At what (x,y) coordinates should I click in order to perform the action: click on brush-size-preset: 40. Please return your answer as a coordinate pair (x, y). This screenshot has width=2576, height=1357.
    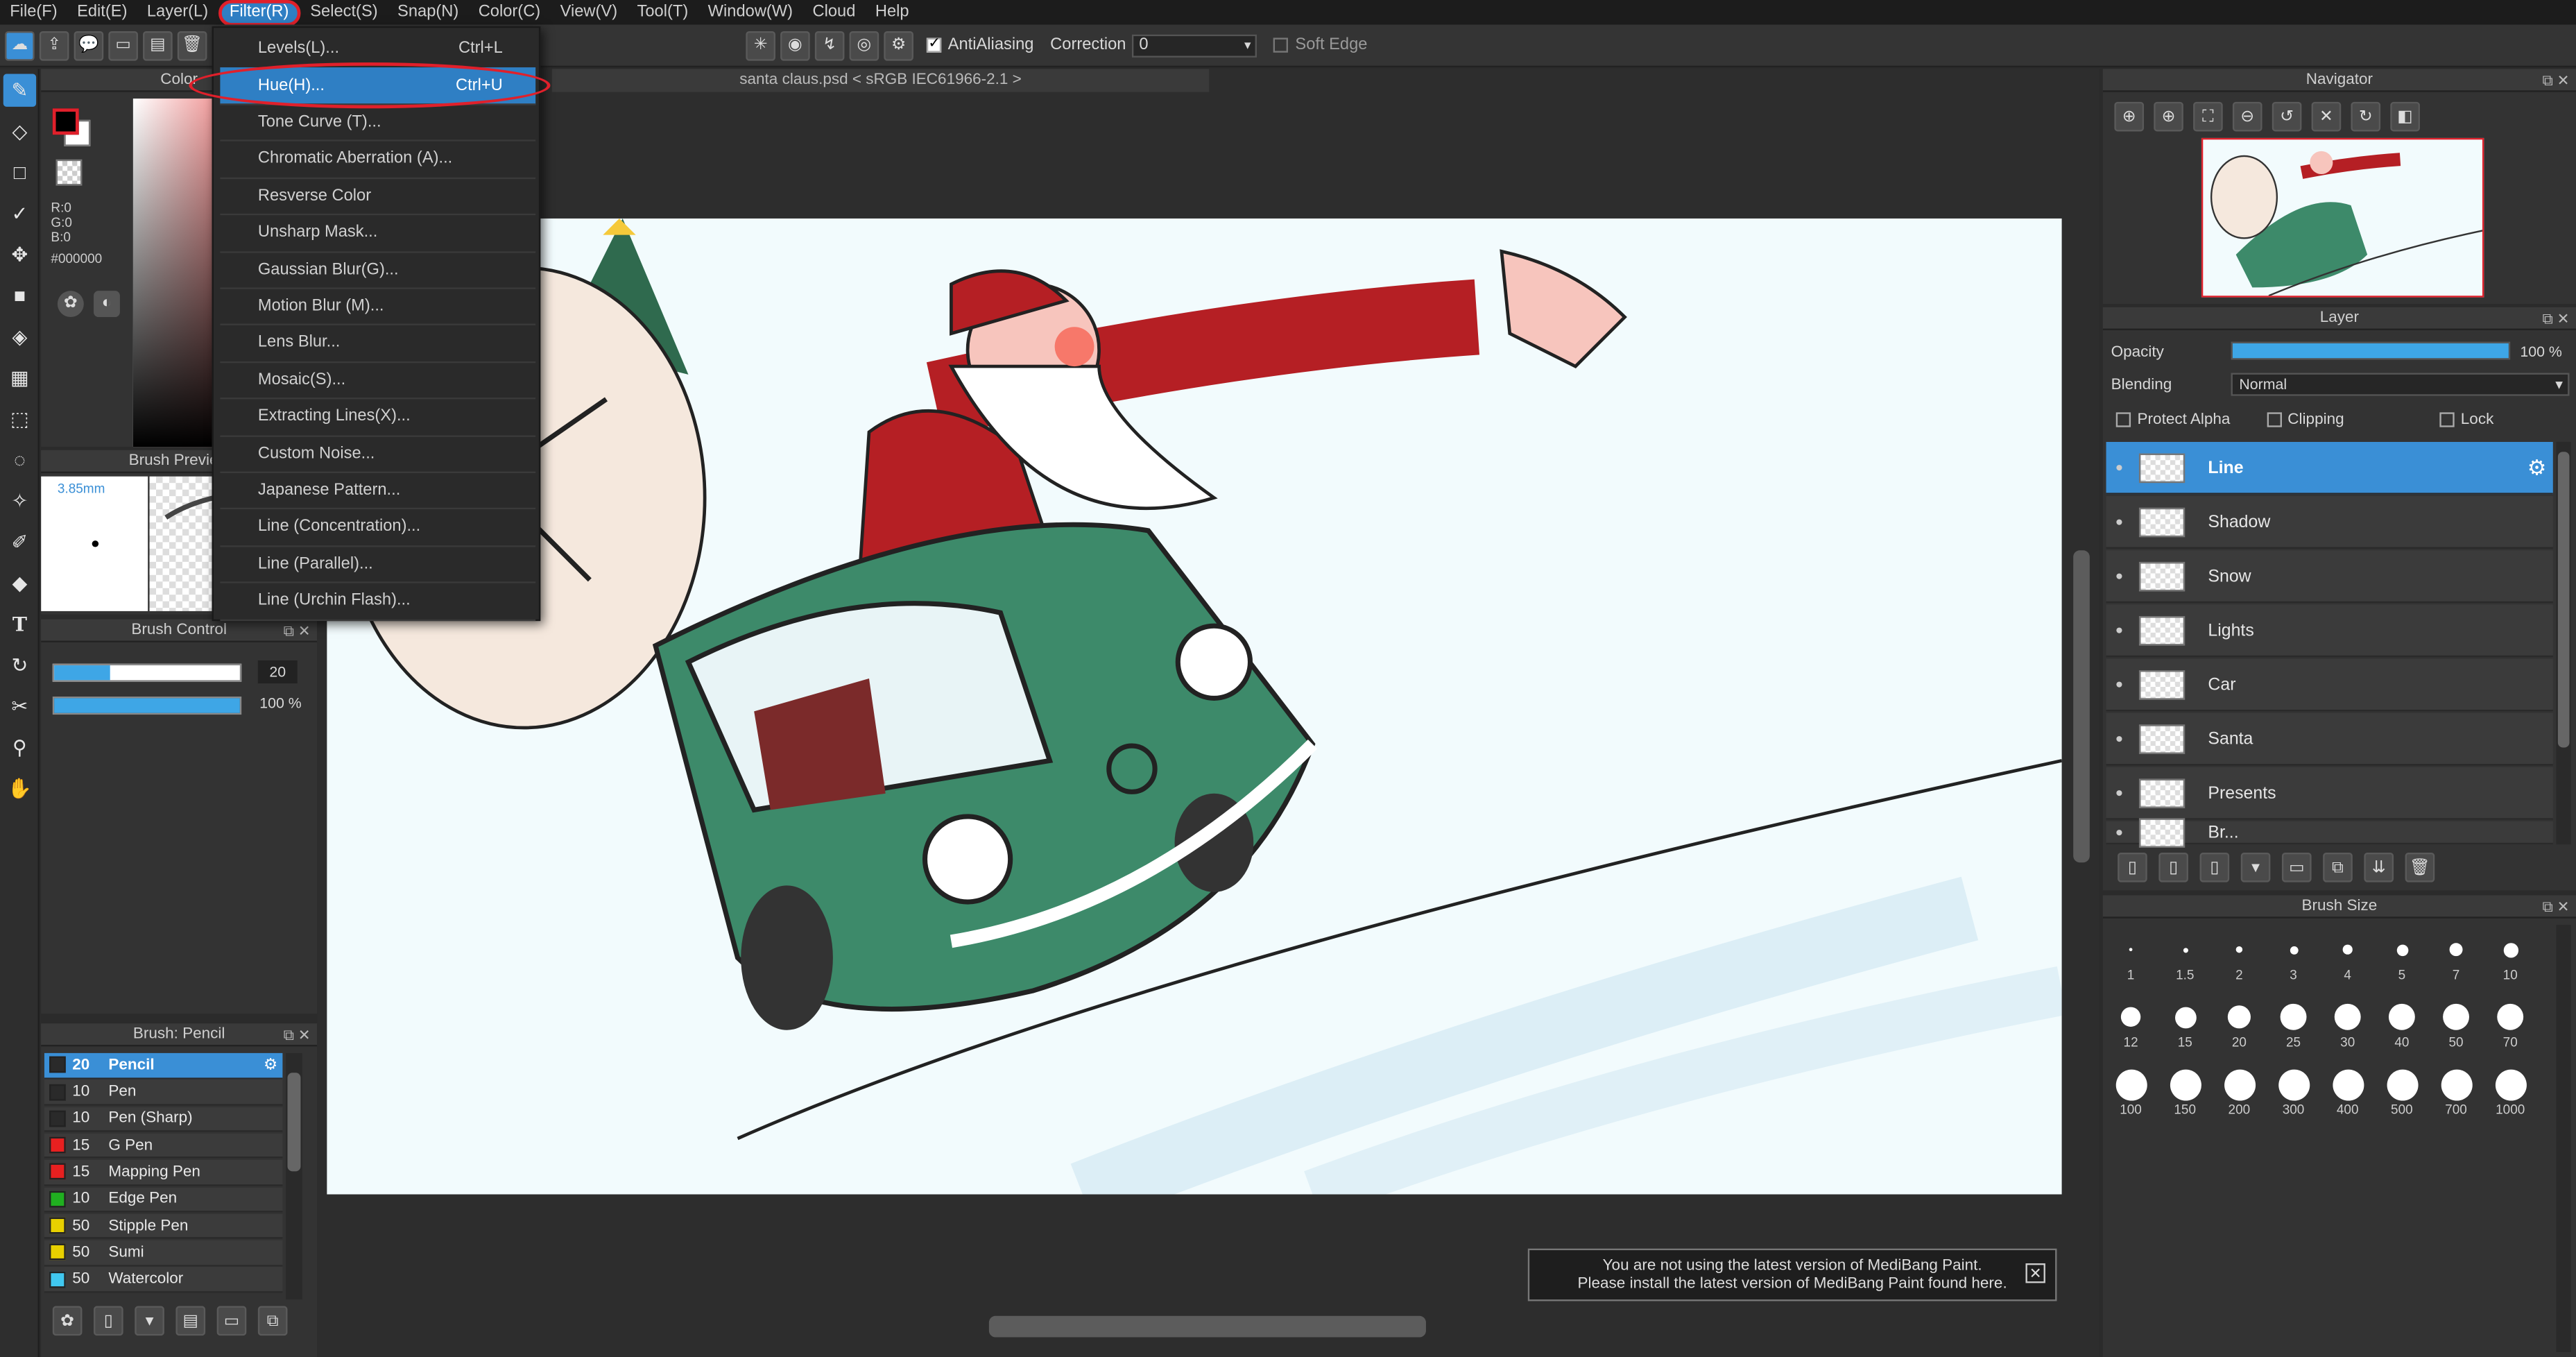
    Looking at the image, I should click on (2401, 1024).